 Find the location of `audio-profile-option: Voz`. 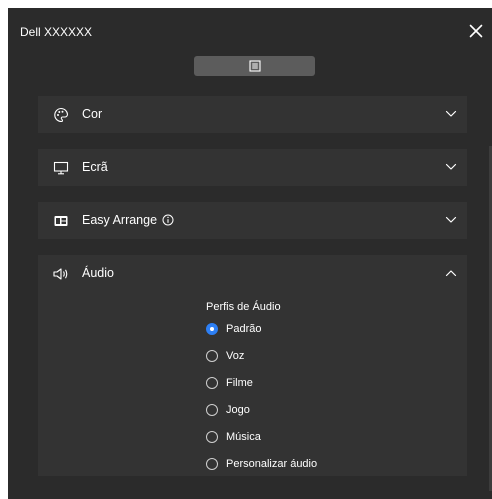

audio-profile-option: Voz is located at coordinates (225, 356).